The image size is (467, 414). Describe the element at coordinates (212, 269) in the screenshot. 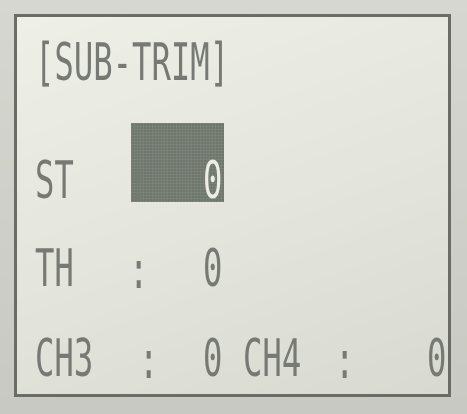

I see `th-value: 0` at that location.